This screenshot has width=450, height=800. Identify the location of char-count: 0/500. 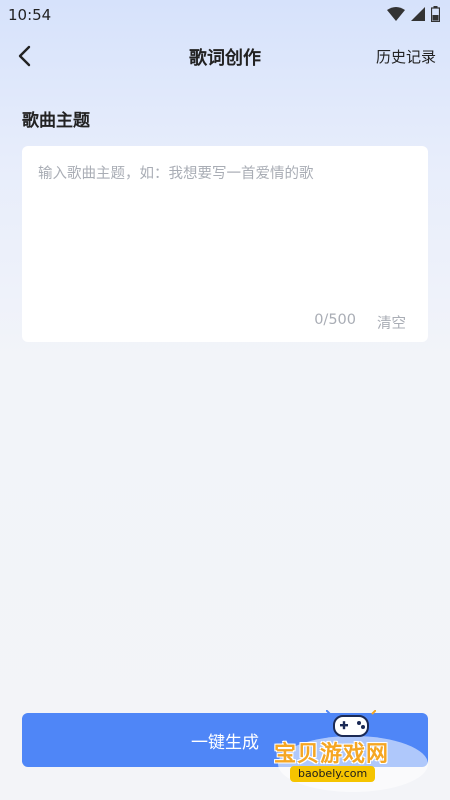
(335, 320).